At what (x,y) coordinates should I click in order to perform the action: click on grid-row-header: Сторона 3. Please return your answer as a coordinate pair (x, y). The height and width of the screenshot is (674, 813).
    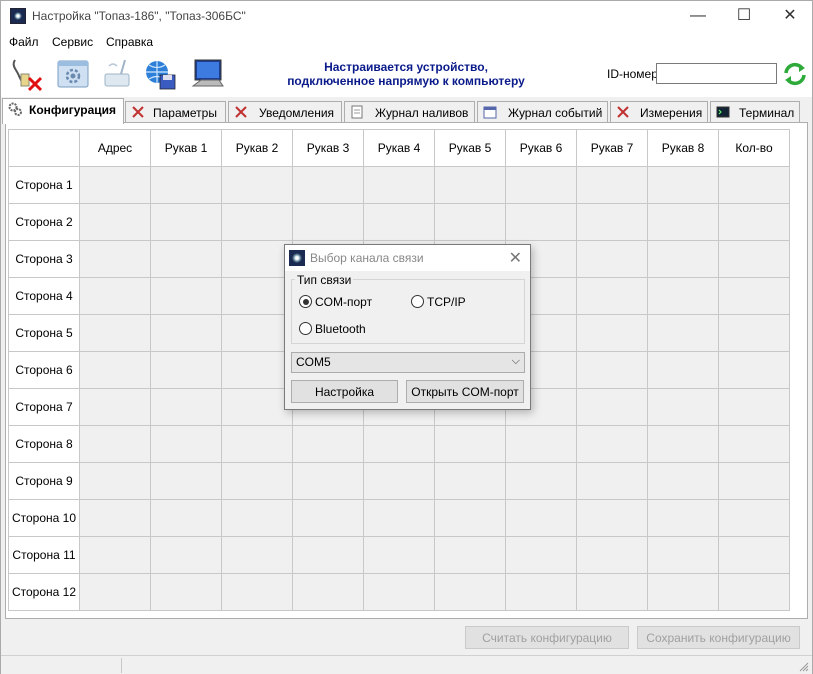
    Looking at the image, I should click on (44, 259).